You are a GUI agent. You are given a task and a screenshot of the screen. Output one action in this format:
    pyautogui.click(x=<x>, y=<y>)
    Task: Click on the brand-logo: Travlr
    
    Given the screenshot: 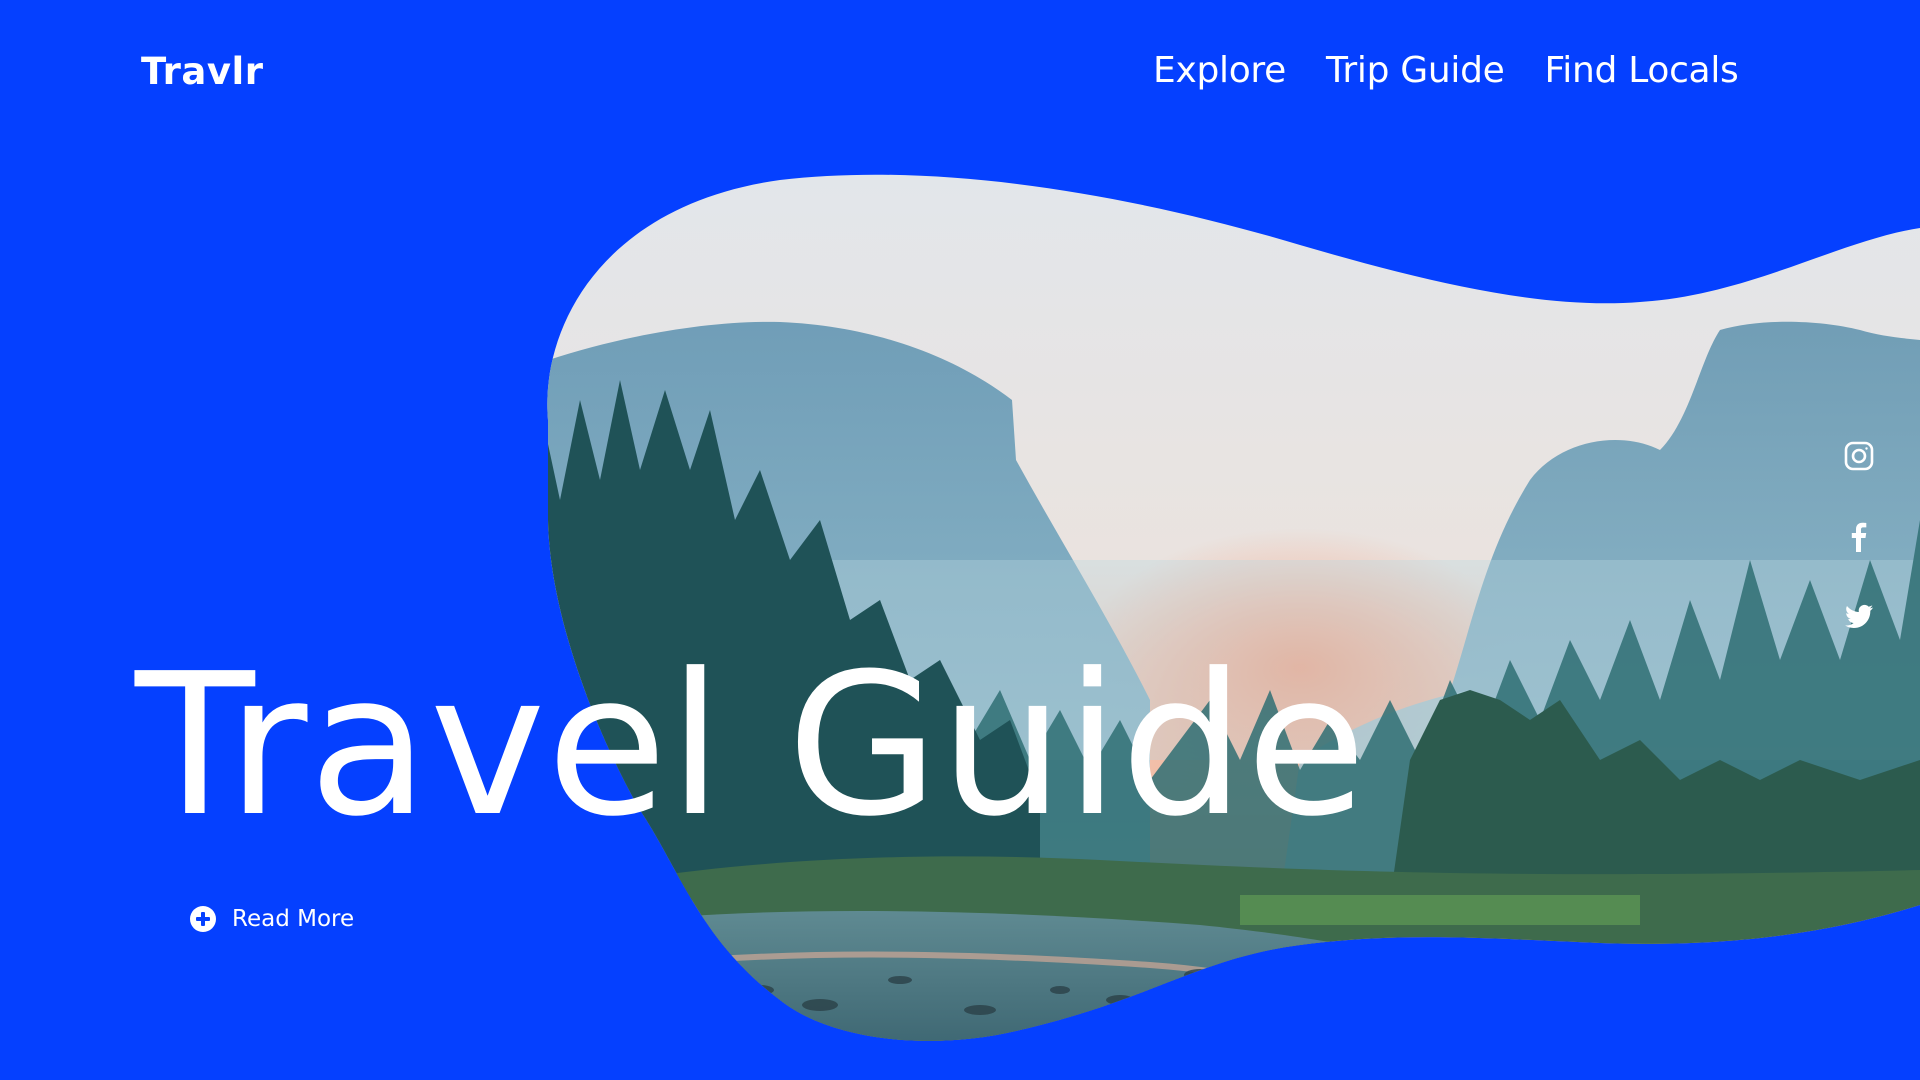 What is the action you would take?
    pyautogui.click(x=202, y=71)
    